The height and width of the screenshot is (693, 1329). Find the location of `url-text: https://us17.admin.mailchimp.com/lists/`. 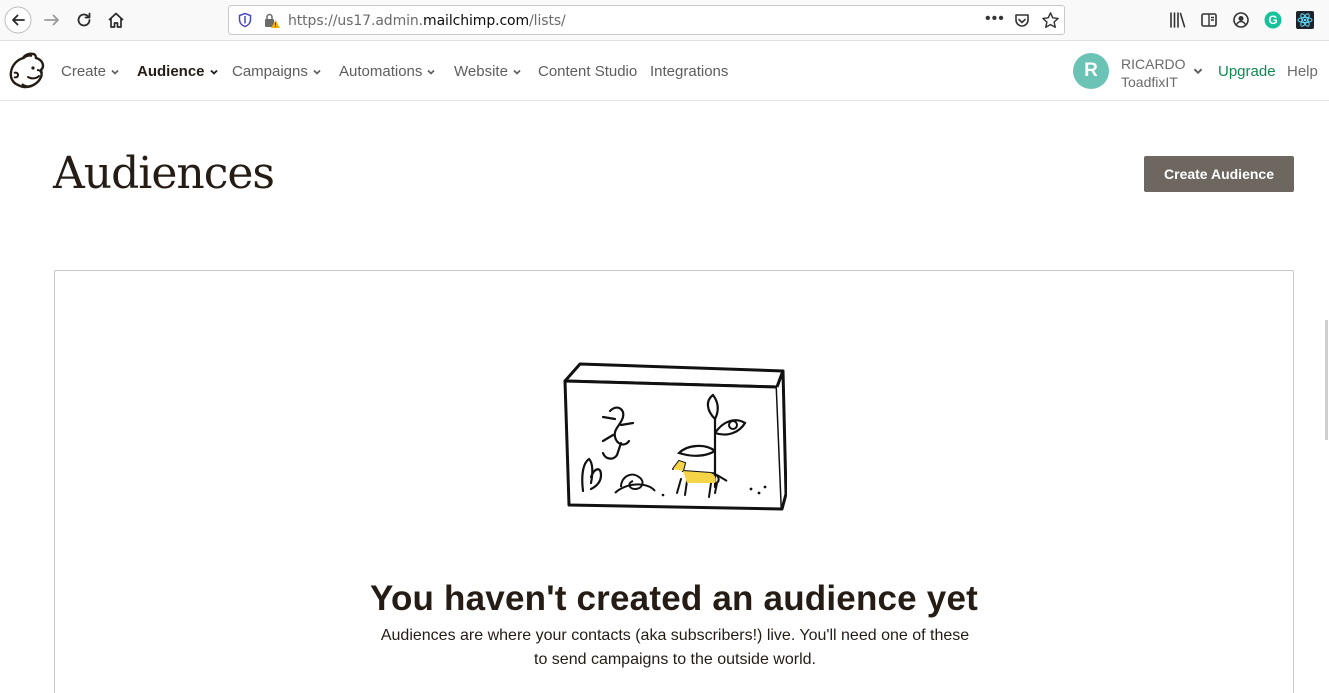

url-text: https://us17.admin.mailchimp.com/lists/ is located at coordinates (427, 21).